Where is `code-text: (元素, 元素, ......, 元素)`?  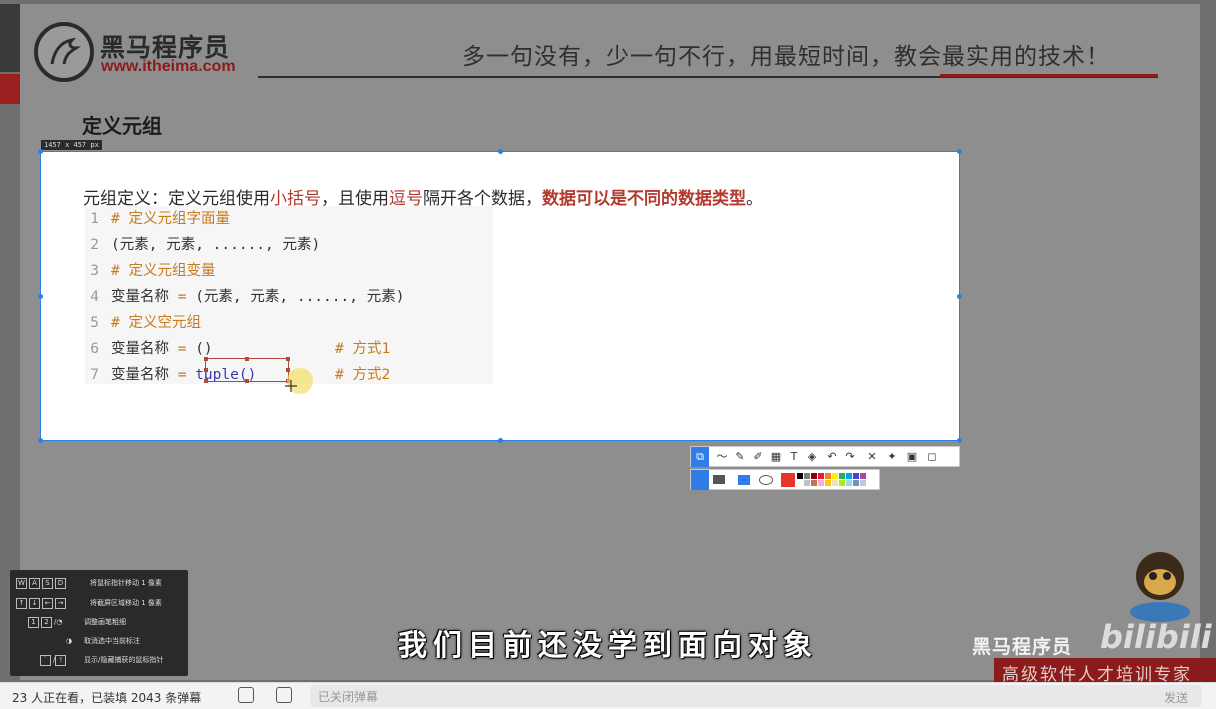
code-text: (元素, 元素, ......, 元素) is located at coordinates (300, 297).